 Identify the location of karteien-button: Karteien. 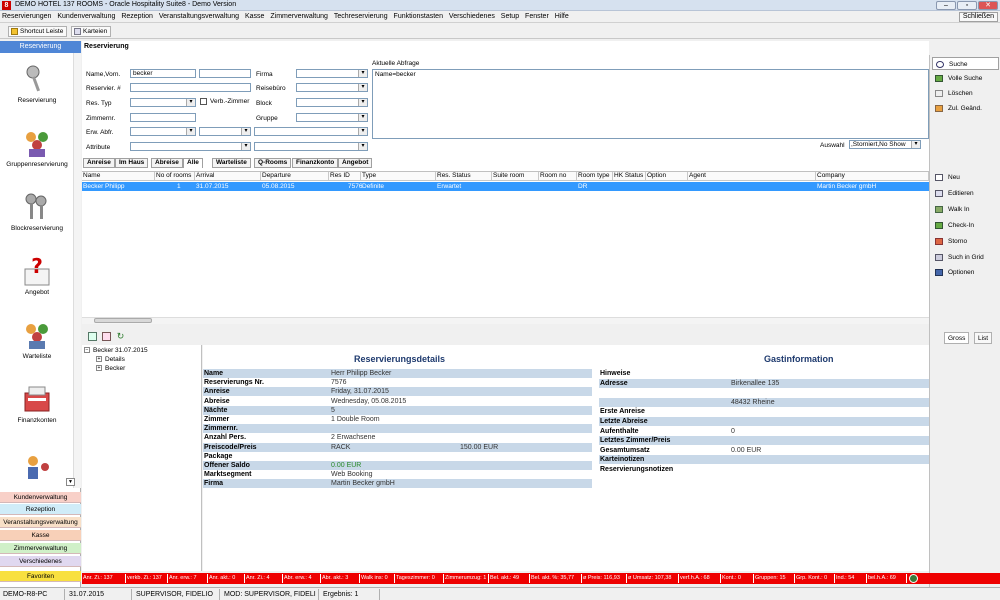
(91, 31).